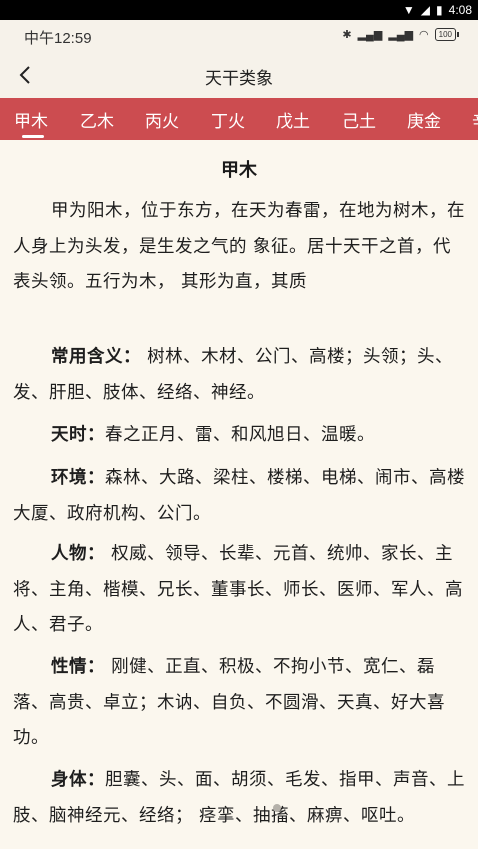 This screenshot has width=478, height=849. Describe the element at coordinates (239, 79) in the screenshot. I see `page-title: 天干类象` at that location.